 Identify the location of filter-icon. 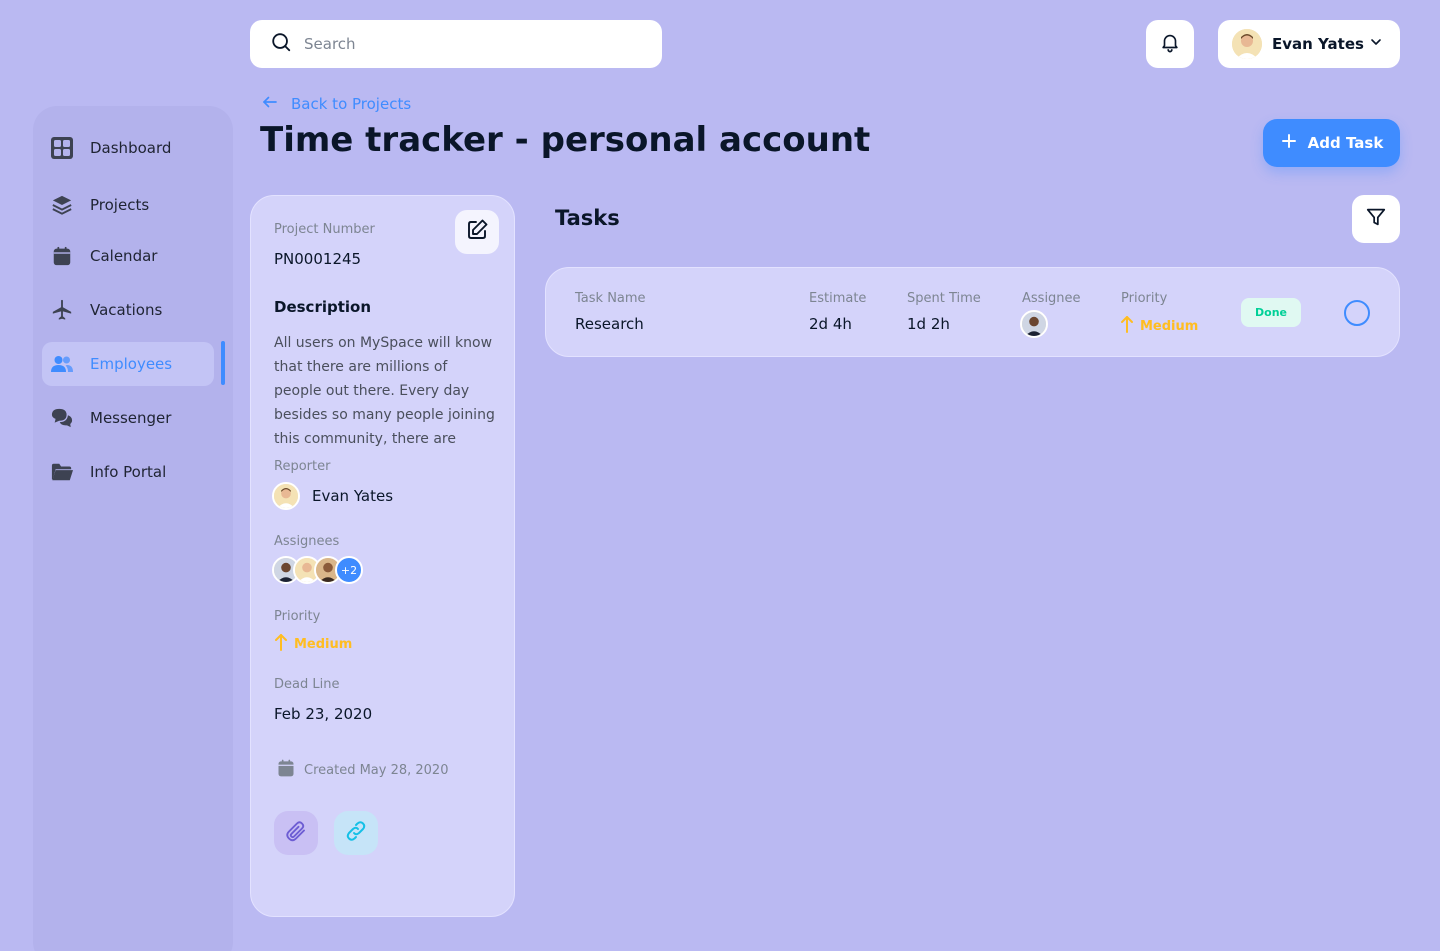
(1376, 219).